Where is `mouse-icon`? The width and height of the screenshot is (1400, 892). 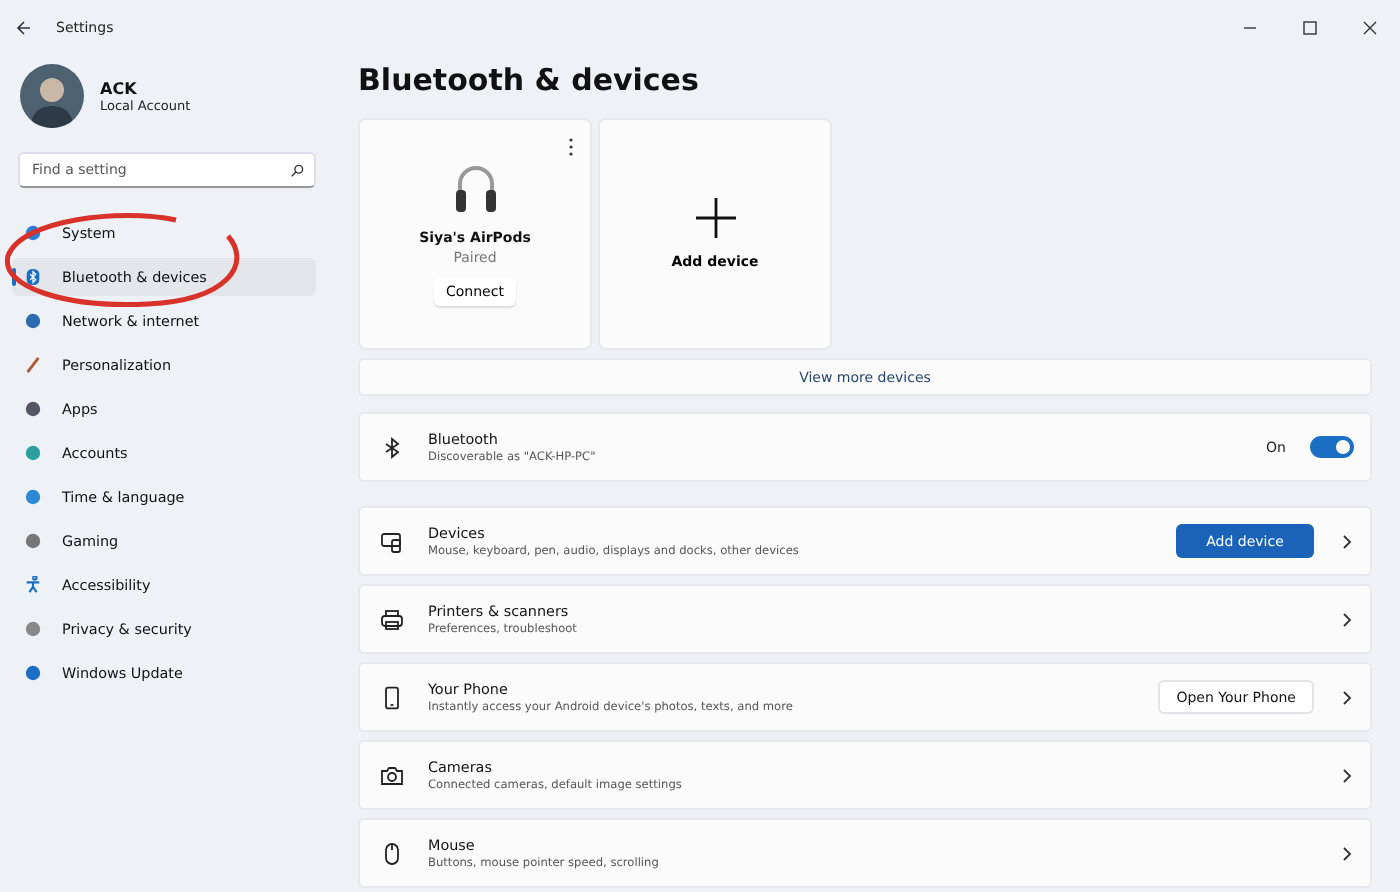
mouse-icon is located at coordinates (392, 853).